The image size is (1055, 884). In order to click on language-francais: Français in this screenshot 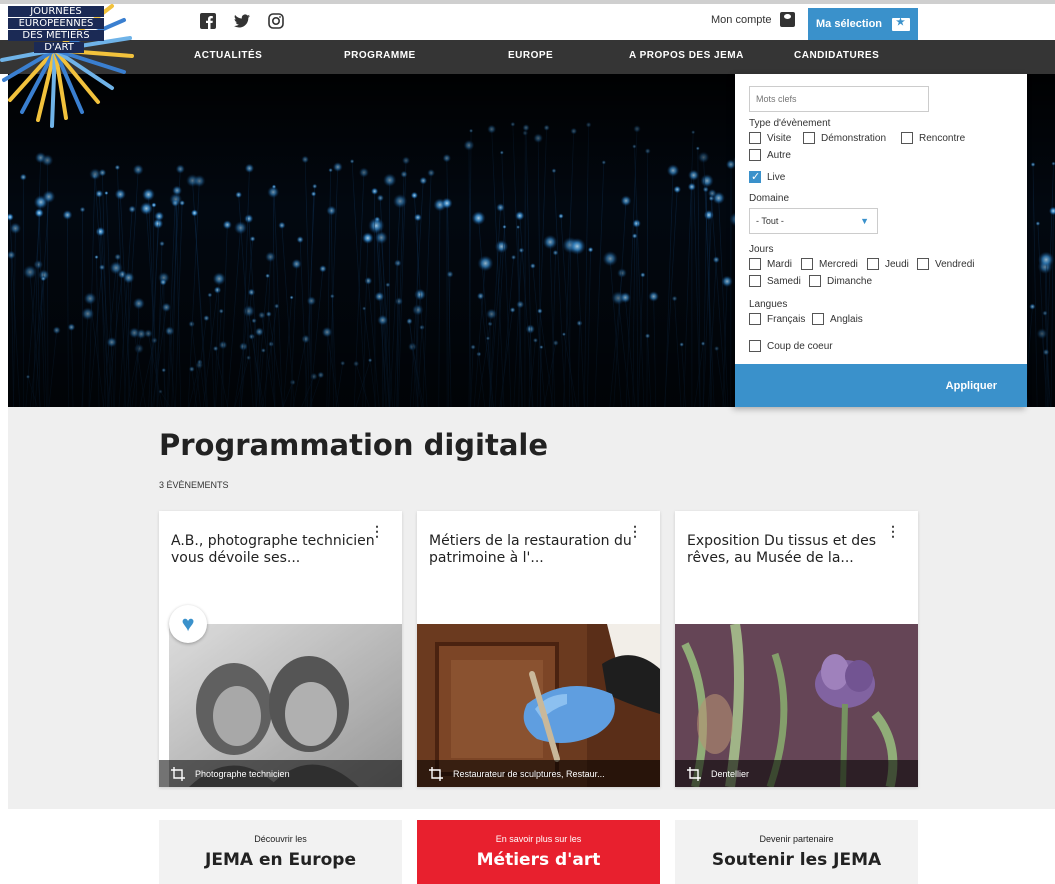, I will do `click(777, 319)`.